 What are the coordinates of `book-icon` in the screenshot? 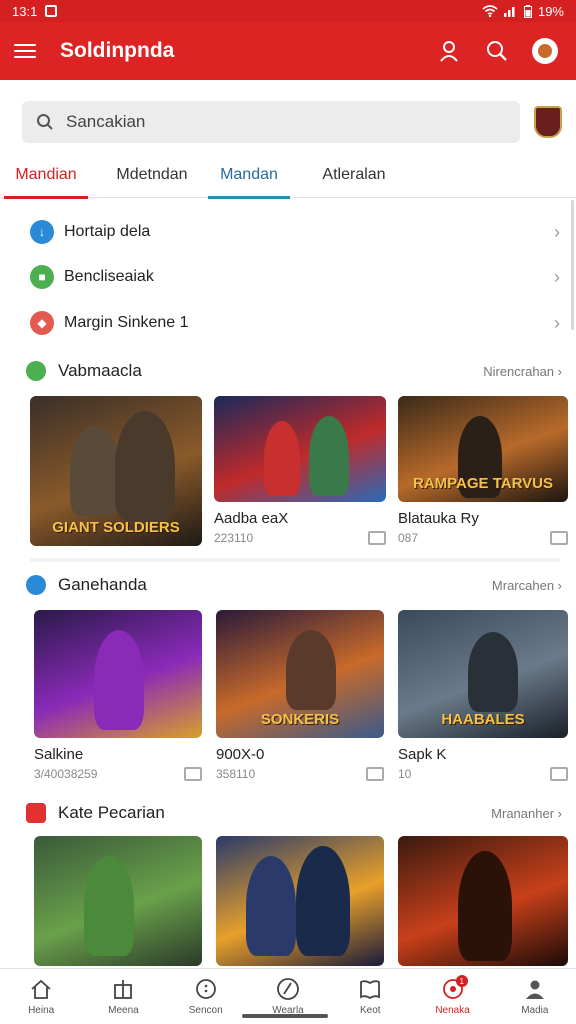 It's located at (370, 989).